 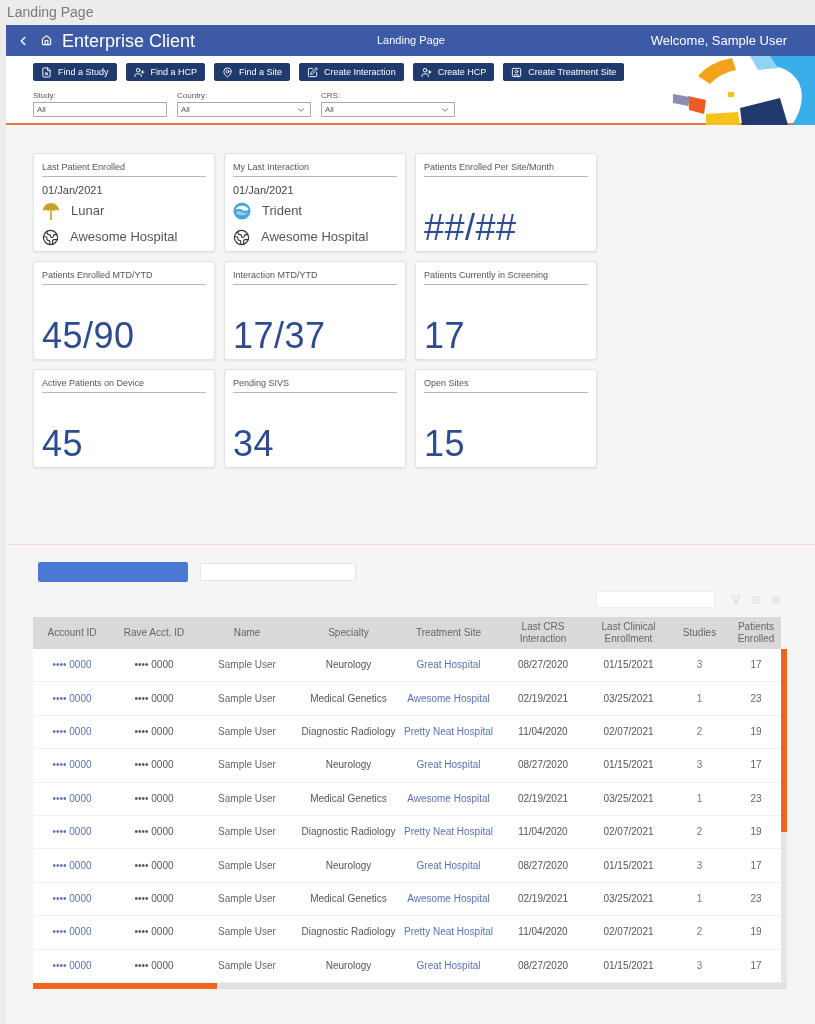 I want to click on column-header: Treatment Site, so click(x=448, y=633).